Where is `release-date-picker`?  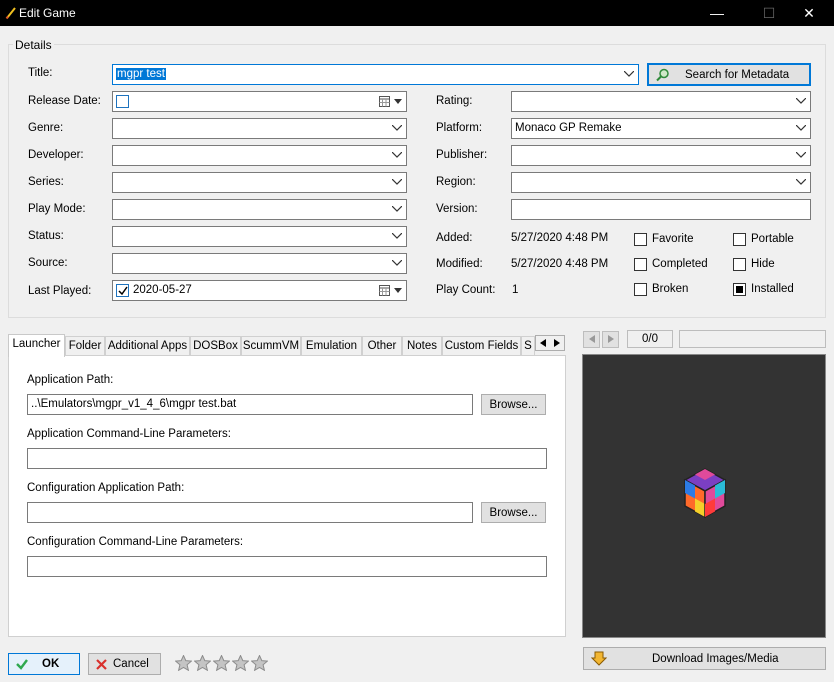 release-date-picker is located at coordinates (259, 101).